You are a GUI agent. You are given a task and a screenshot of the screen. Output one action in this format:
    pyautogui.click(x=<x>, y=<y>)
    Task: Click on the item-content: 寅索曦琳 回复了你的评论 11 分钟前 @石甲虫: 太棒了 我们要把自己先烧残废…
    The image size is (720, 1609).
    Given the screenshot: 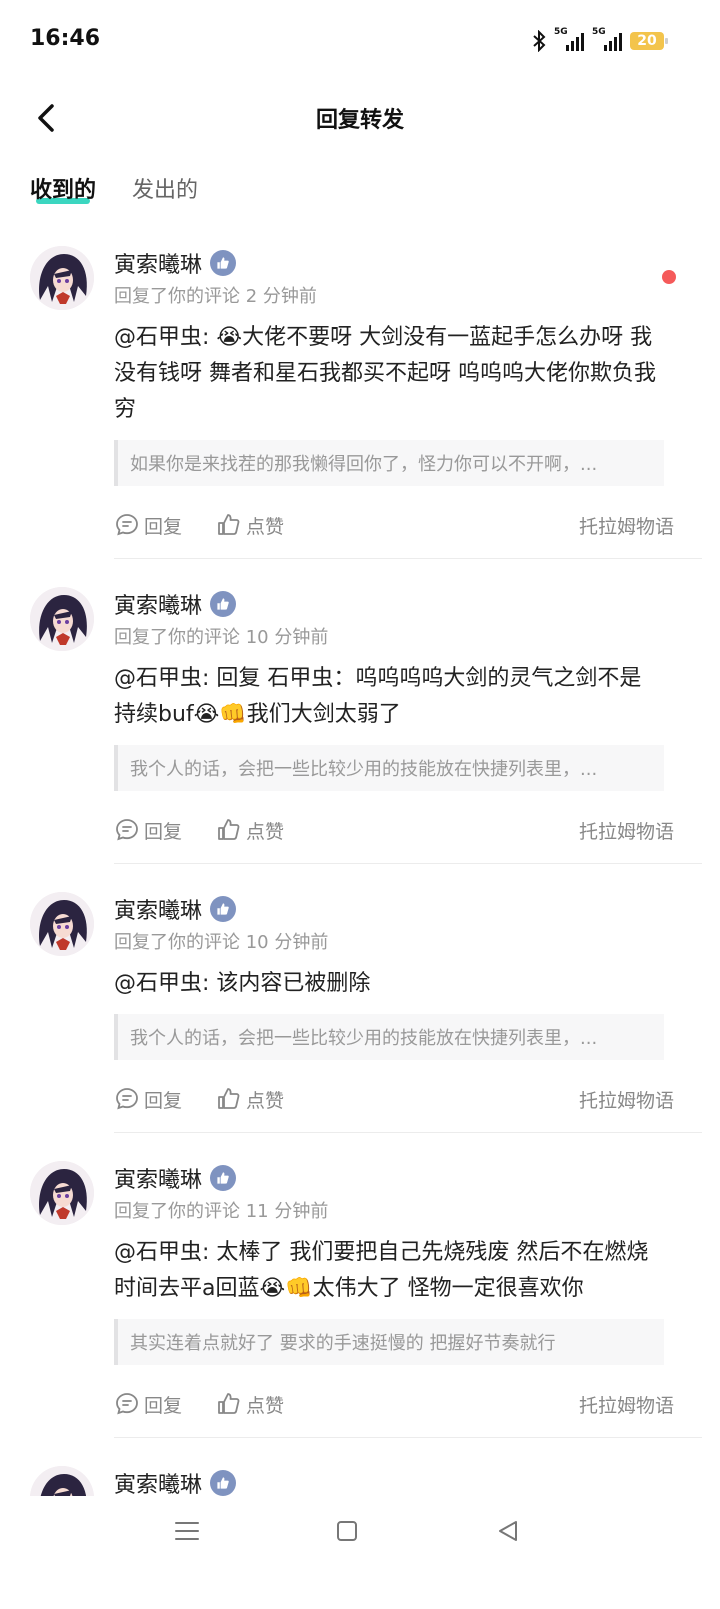 What is the action you would take?
    pyautogui.click(x=408, y=1294)
    